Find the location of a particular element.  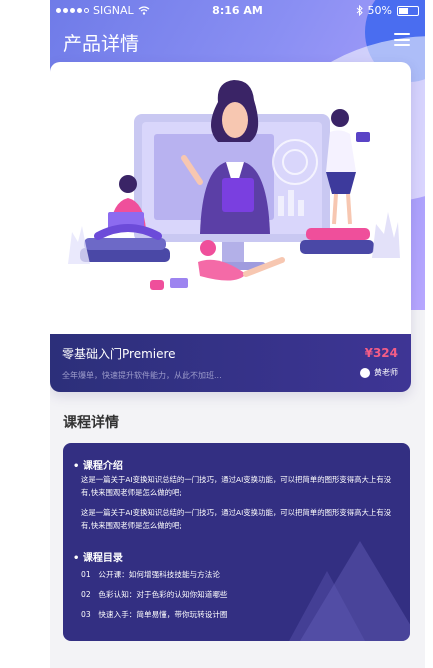

menu-icon is located at coordinates (402, 39).